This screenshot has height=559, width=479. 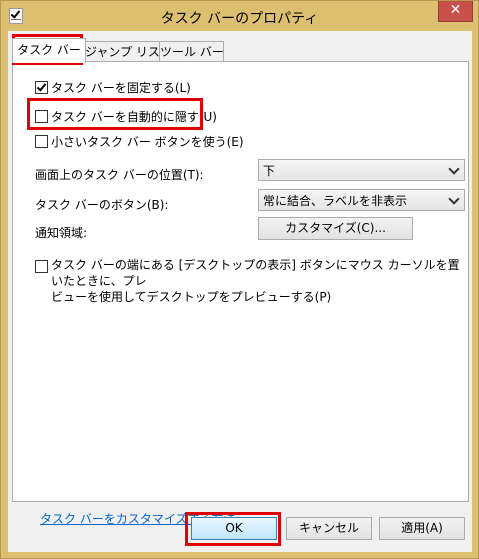 What do you see at coordinates (234, 528) in the screenshot?
I see `ok-button: OK` at bounding box center [234, 528].